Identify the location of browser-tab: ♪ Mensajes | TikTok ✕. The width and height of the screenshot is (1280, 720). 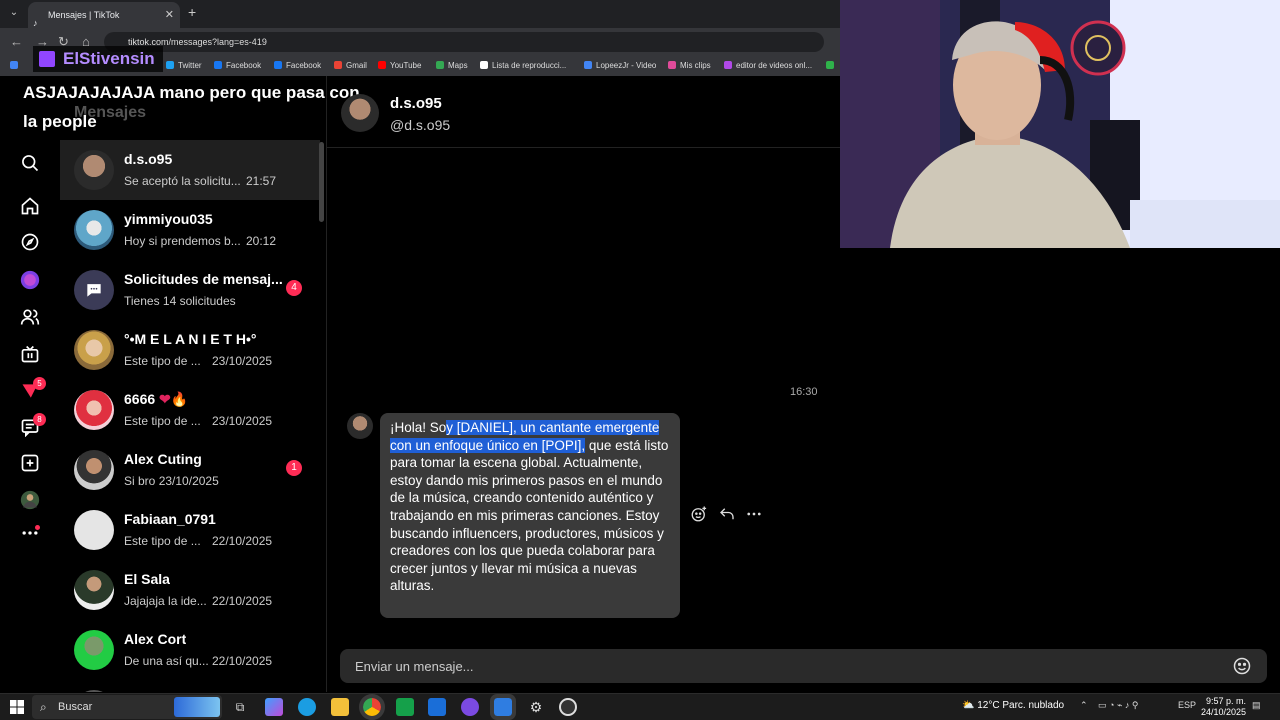
(104, 15).